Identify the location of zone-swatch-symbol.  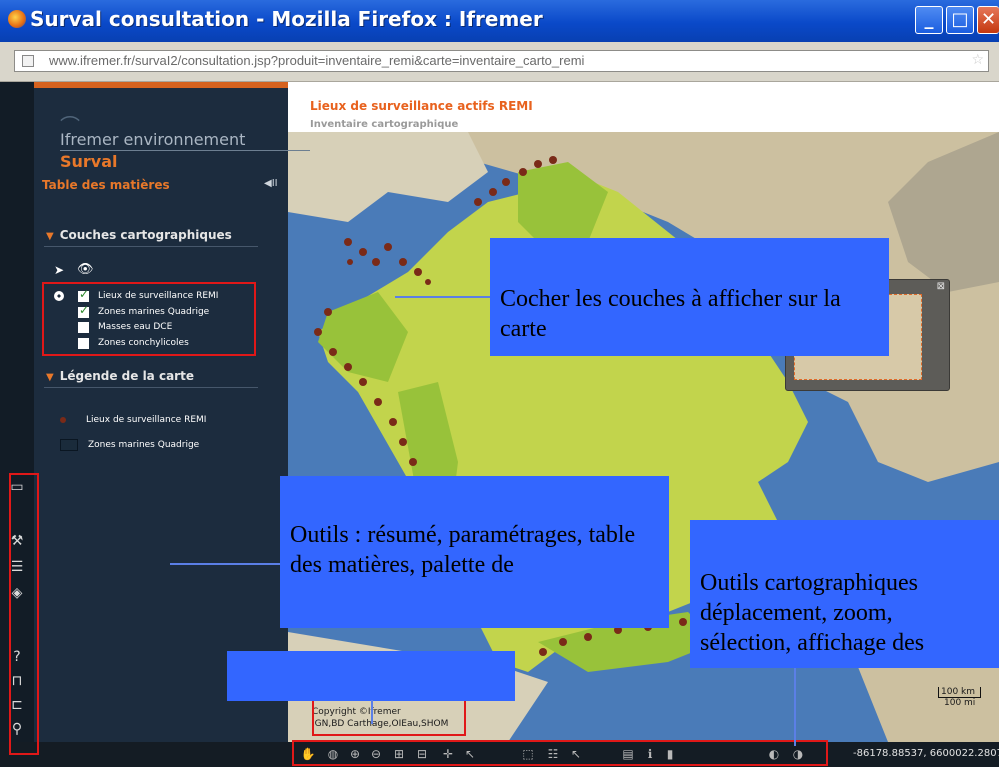
(69, 445).